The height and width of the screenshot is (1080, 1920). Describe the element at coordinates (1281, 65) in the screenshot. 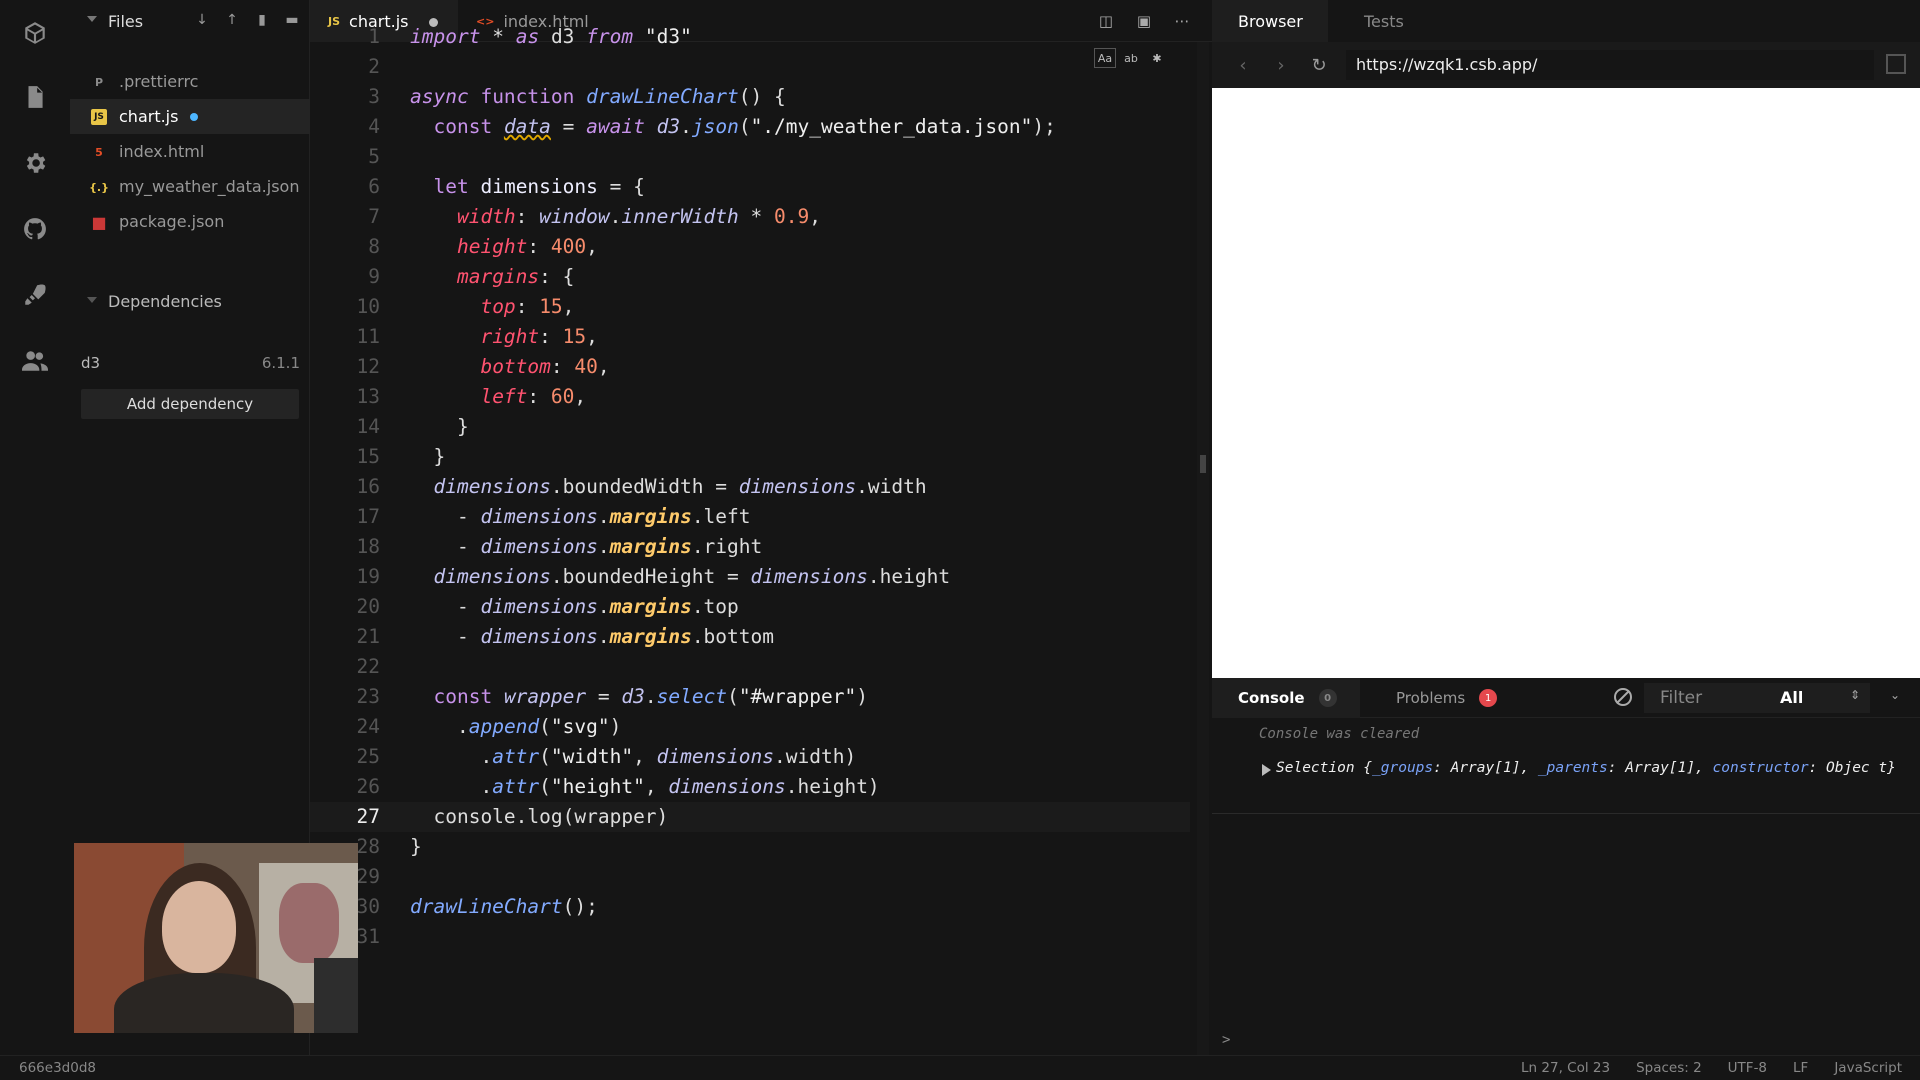

I see `forward-icon: ›` at that location.